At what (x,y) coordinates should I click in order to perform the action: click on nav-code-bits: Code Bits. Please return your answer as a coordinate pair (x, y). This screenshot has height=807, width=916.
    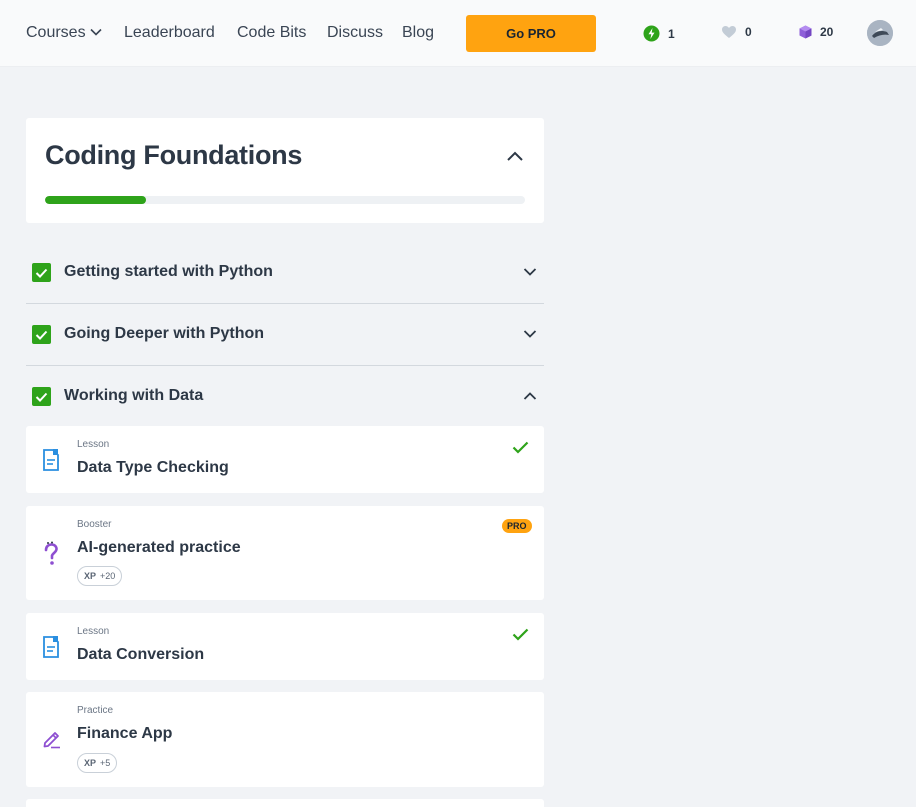
    Looking at the image, I should click on (271, 33).